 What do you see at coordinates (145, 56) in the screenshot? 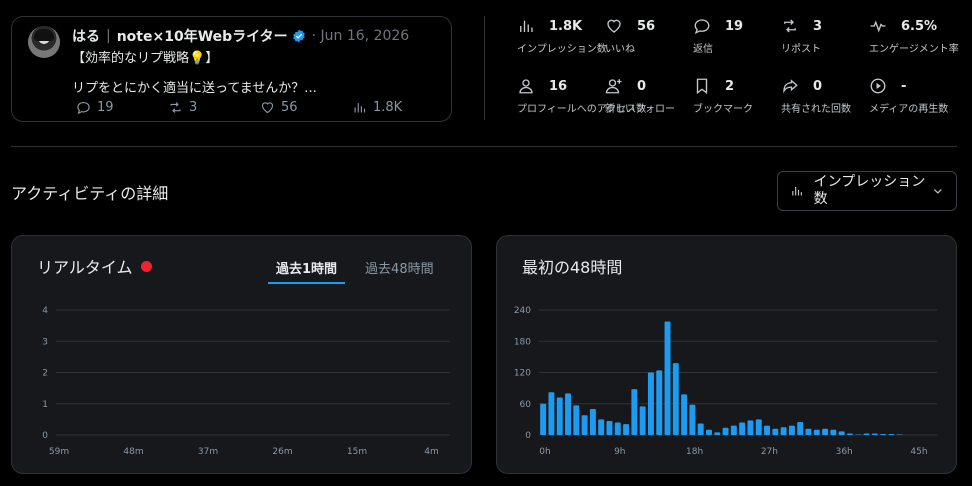
I see `tweet-text-line1: 【効率的なリプ戦略💡】` at bounding box center [145, 56].